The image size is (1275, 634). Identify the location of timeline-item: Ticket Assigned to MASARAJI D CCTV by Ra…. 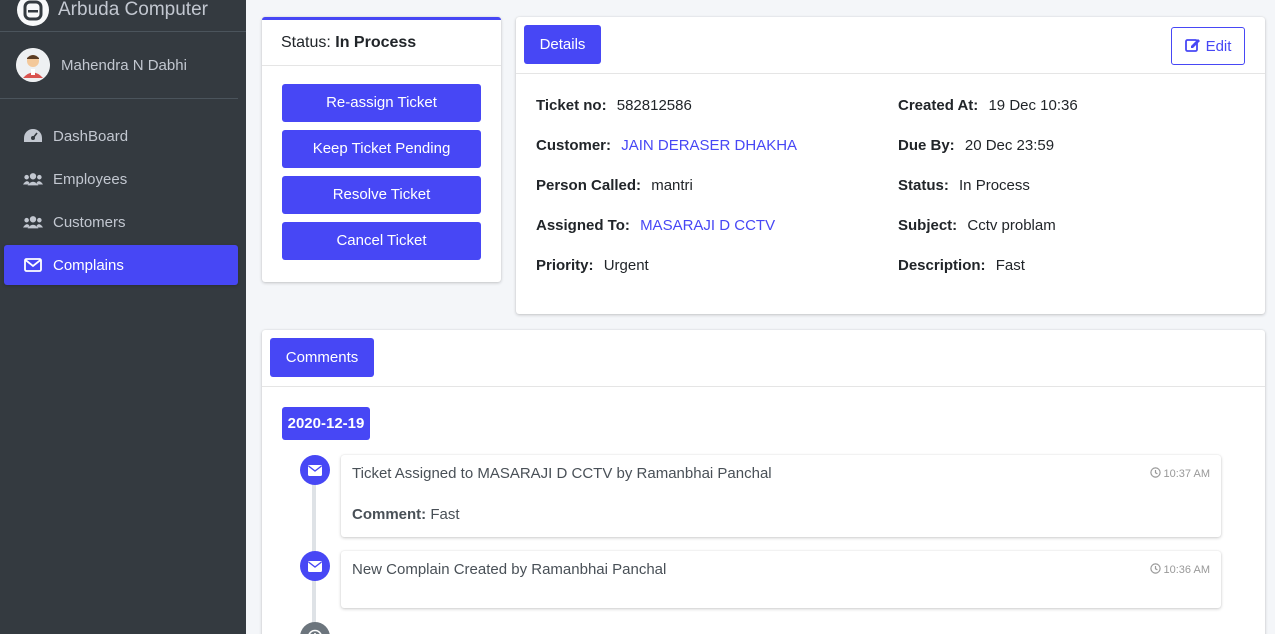
(781, 496).